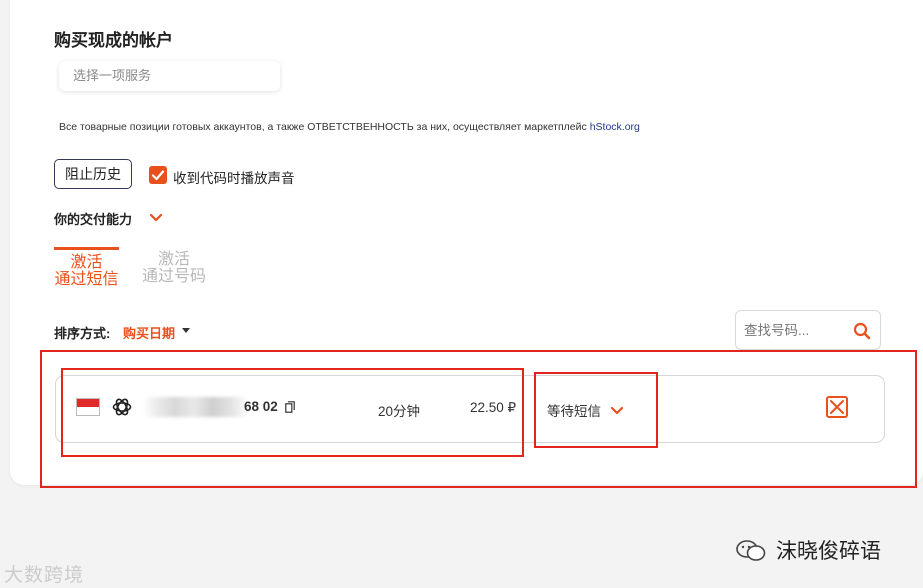  What do you see at coordinates (149, 332) in the screenshot?
I see `sort-dropdown: 购买日期` at bounding box center [149, 332].